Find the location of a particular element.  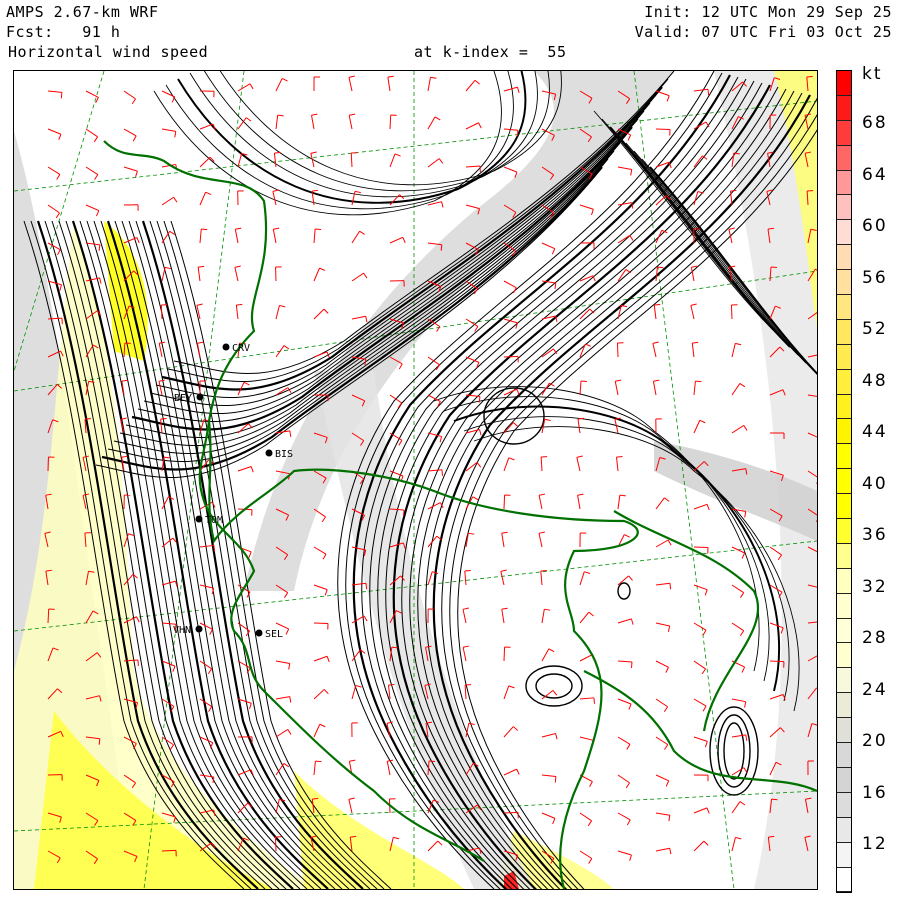

level-label: at k-index = 55 is located at coordinates (490, 52).